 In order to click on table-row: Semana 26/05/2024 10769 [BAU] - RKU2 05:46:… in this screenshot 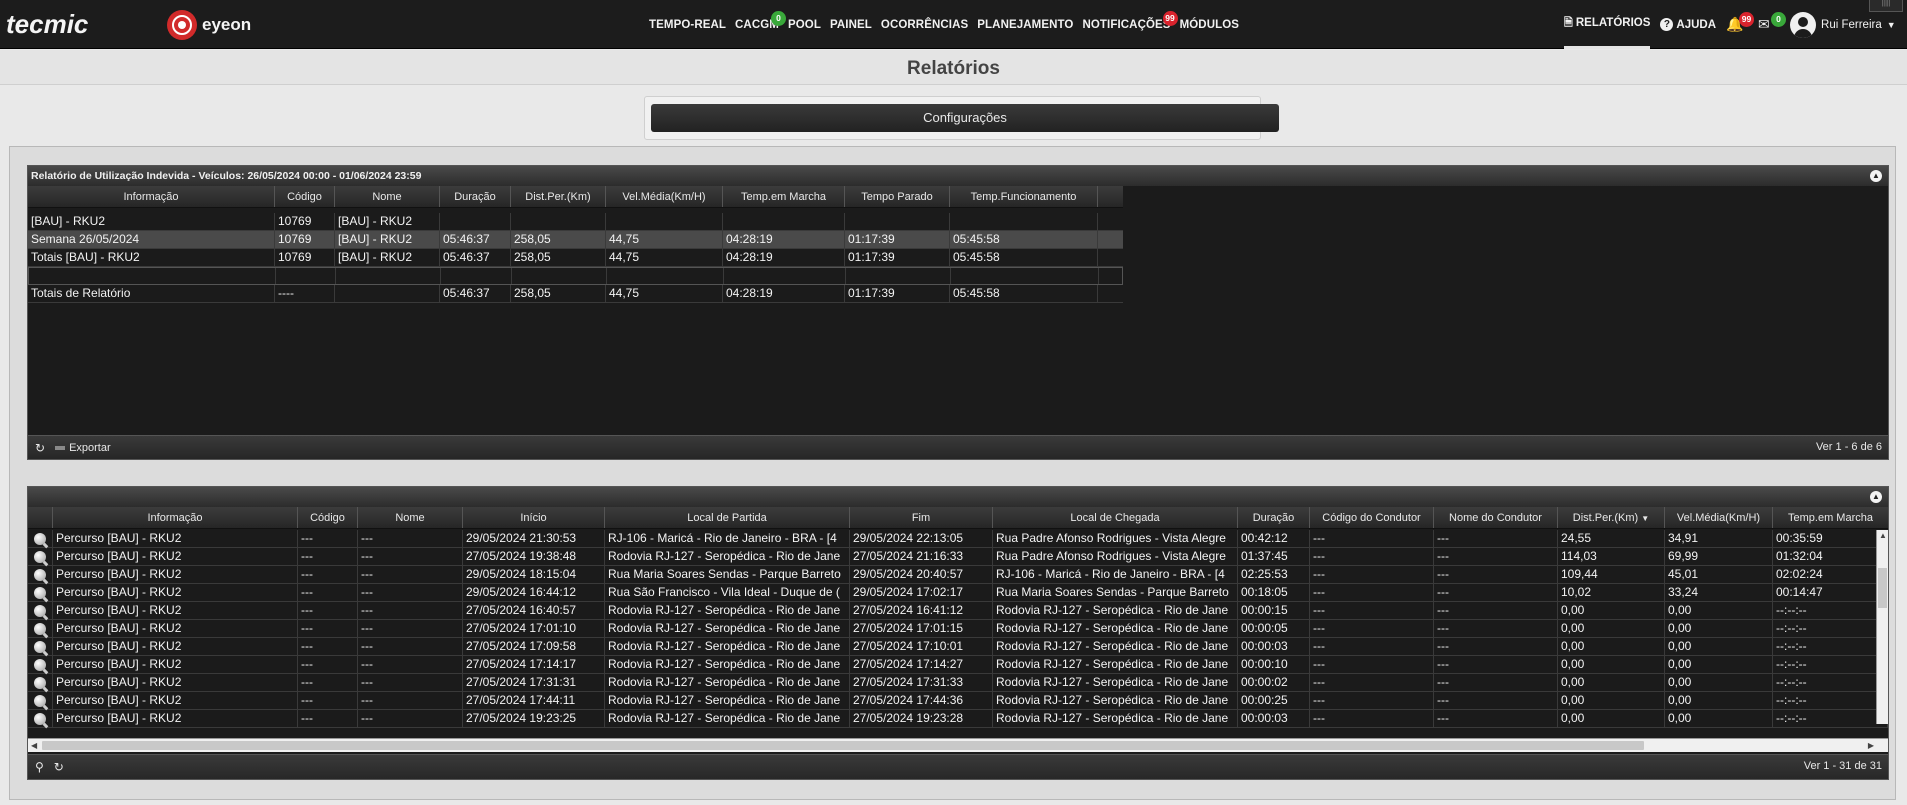, I will do `click(575, 240)`.